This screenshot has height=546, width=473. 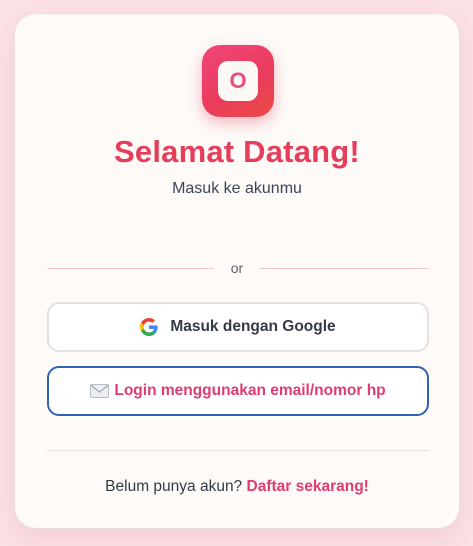 What do you see at coordinates (237, 188) in the screenshot?
I see `page-subtitle: Masuk ke akunmu` at bounding box center [237, 188].